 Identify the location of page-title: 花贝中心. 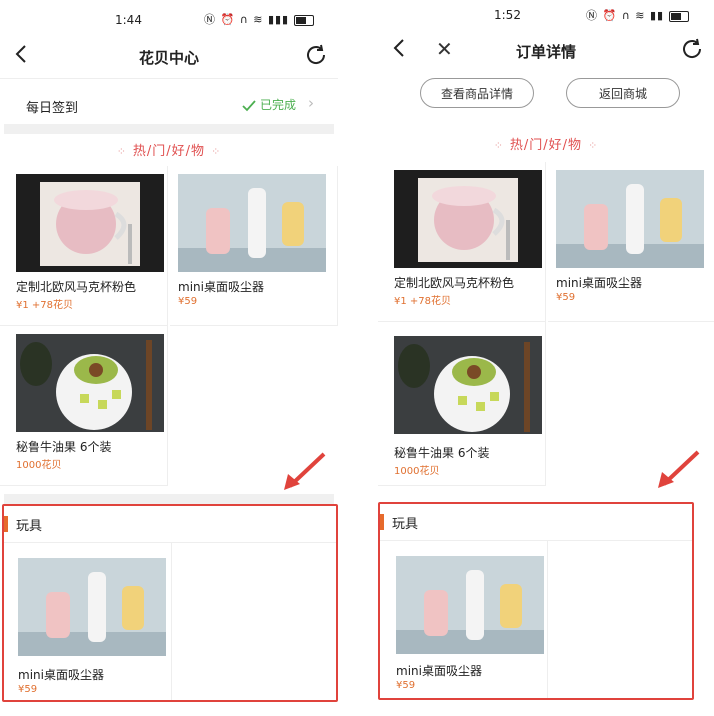
(168, 58).